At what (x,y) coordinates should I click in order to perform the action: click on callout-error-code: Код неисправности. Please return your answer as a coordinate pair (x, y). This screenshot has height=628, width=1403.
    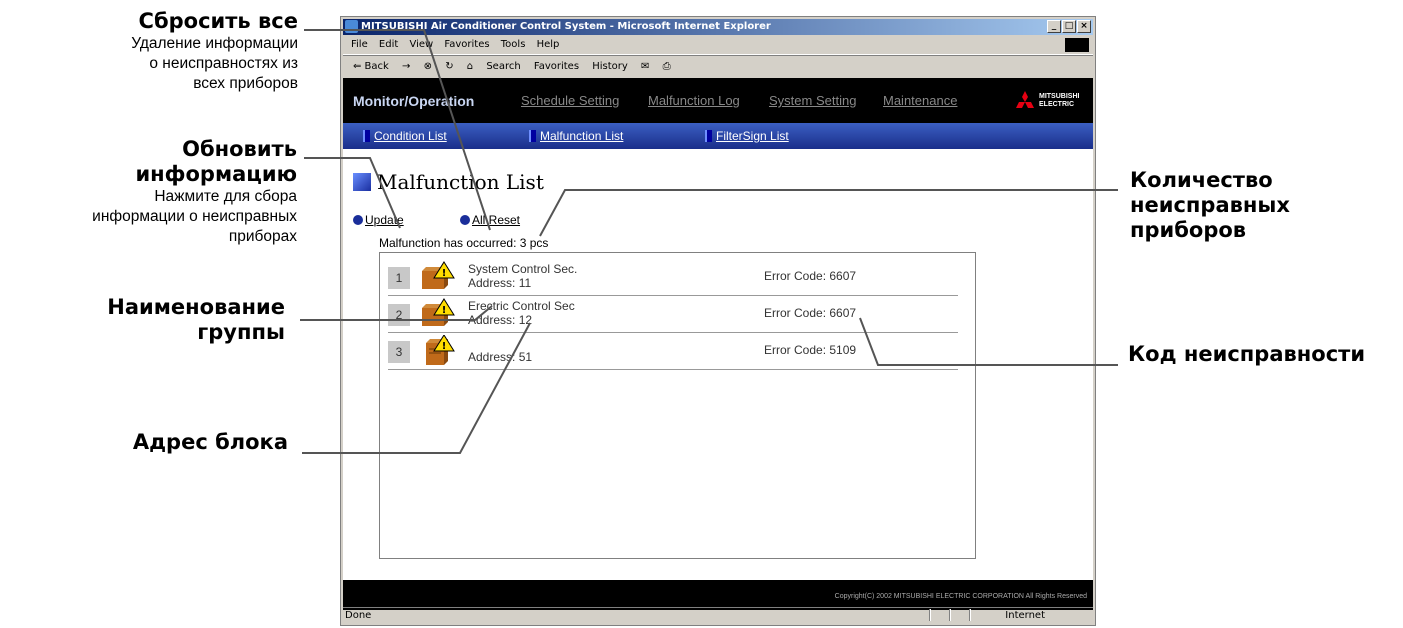
    Looking at the image, I should click on (1265, 354).